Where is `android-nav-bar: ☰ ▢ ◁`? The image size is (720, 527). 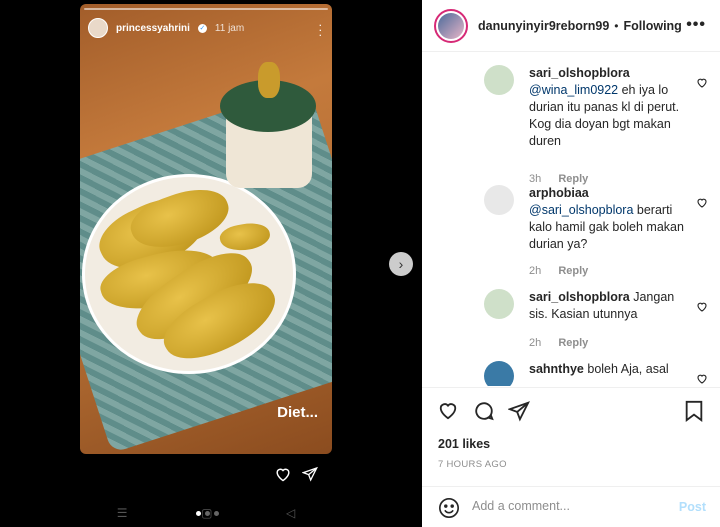 android-nav-bar: ☰ ▢ ◁ is located at coordinates (206, 513).